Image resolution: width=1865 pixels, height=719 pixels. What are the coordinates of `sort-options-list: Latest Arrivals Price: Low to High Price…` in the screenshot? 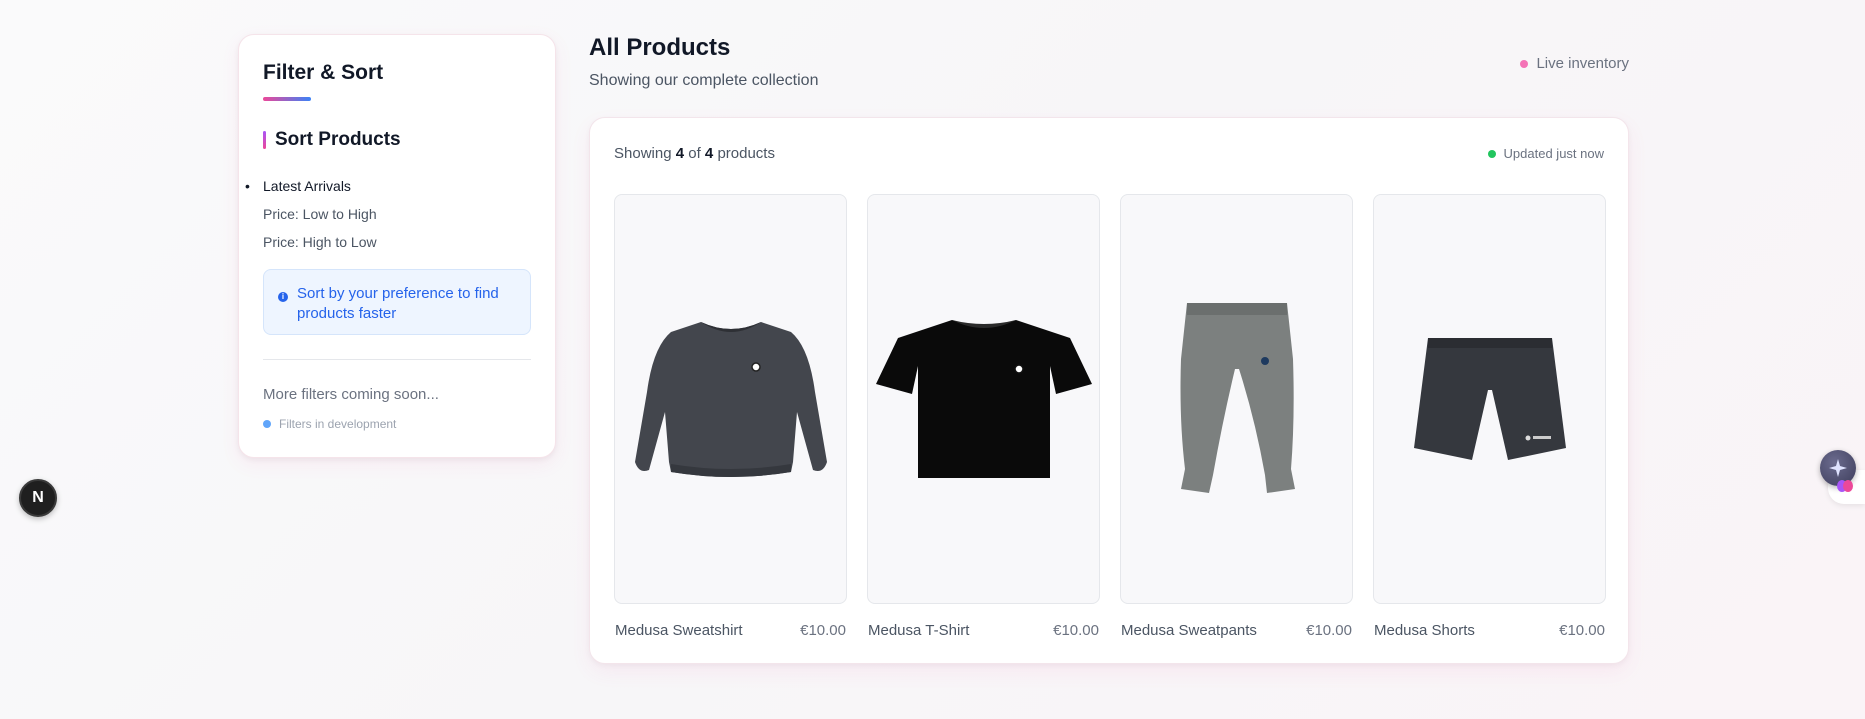 It's located at (388, 221).